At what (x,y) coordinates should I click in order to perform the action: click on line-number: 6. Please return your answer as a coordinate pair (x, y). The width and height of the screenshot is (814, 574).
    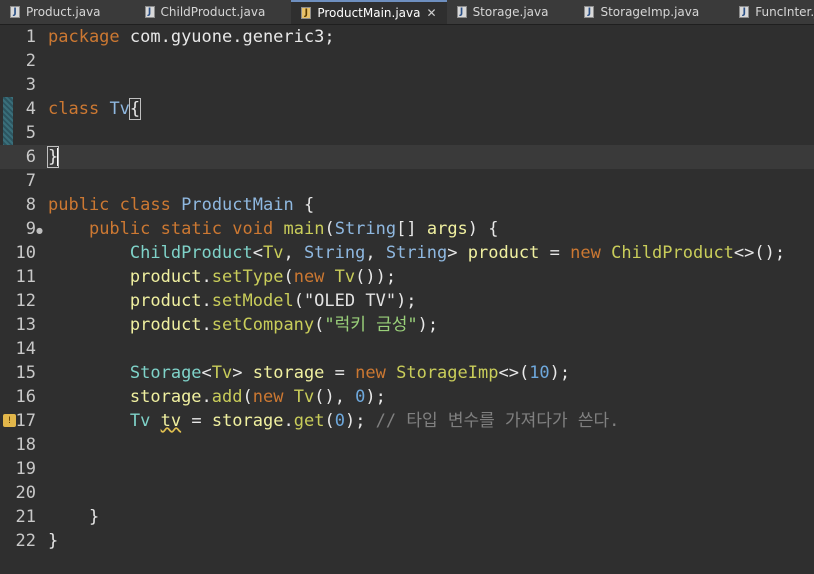
    Looking at the image, I should click on (30, 157).